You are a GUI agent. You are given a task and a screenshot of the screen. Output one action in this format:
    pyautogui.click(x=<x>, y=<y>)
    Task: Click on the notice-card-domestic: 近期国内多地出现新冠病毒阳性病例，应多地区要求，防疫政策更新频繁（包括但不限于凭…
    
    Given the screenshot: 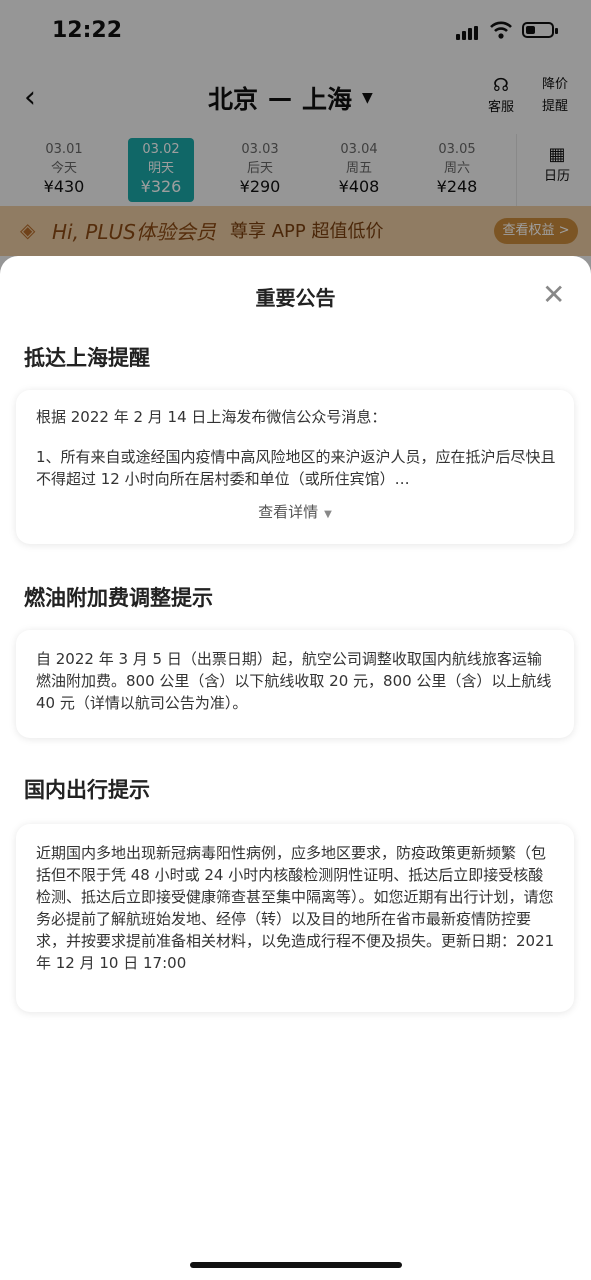 What is the action you would take?
    pyautogui.click(x=295, y=918)
    